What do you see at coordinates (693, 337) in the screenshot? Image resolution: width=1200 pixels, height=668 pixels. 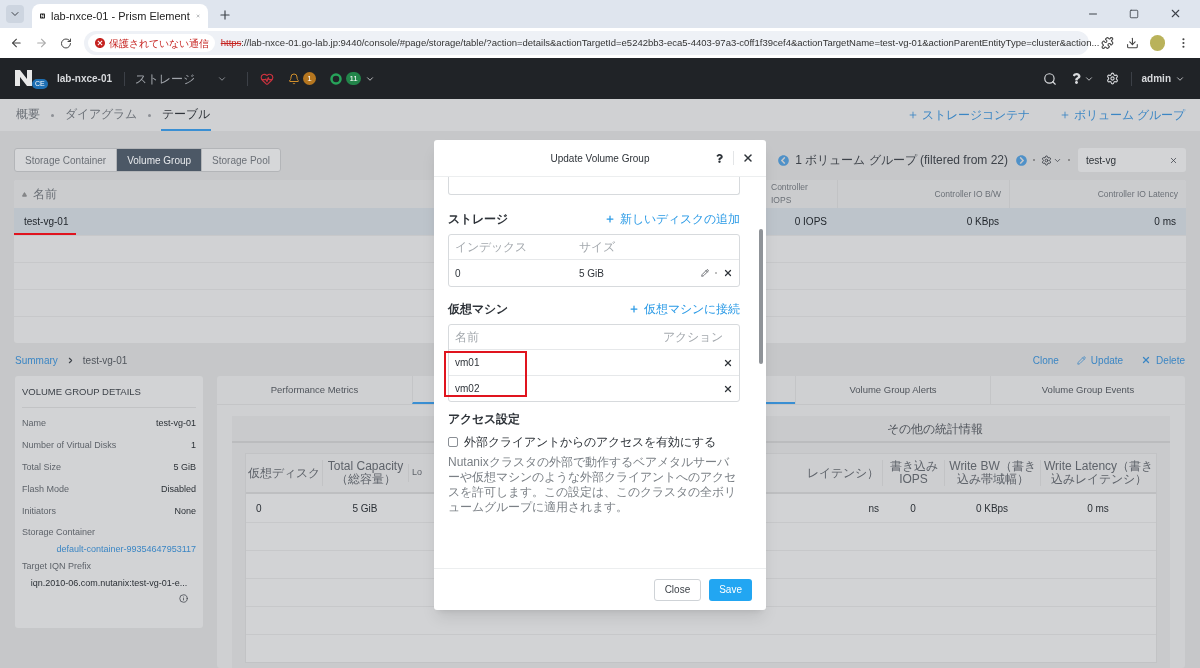 I see `column-header: アクション` at bounding box center [693, 337].